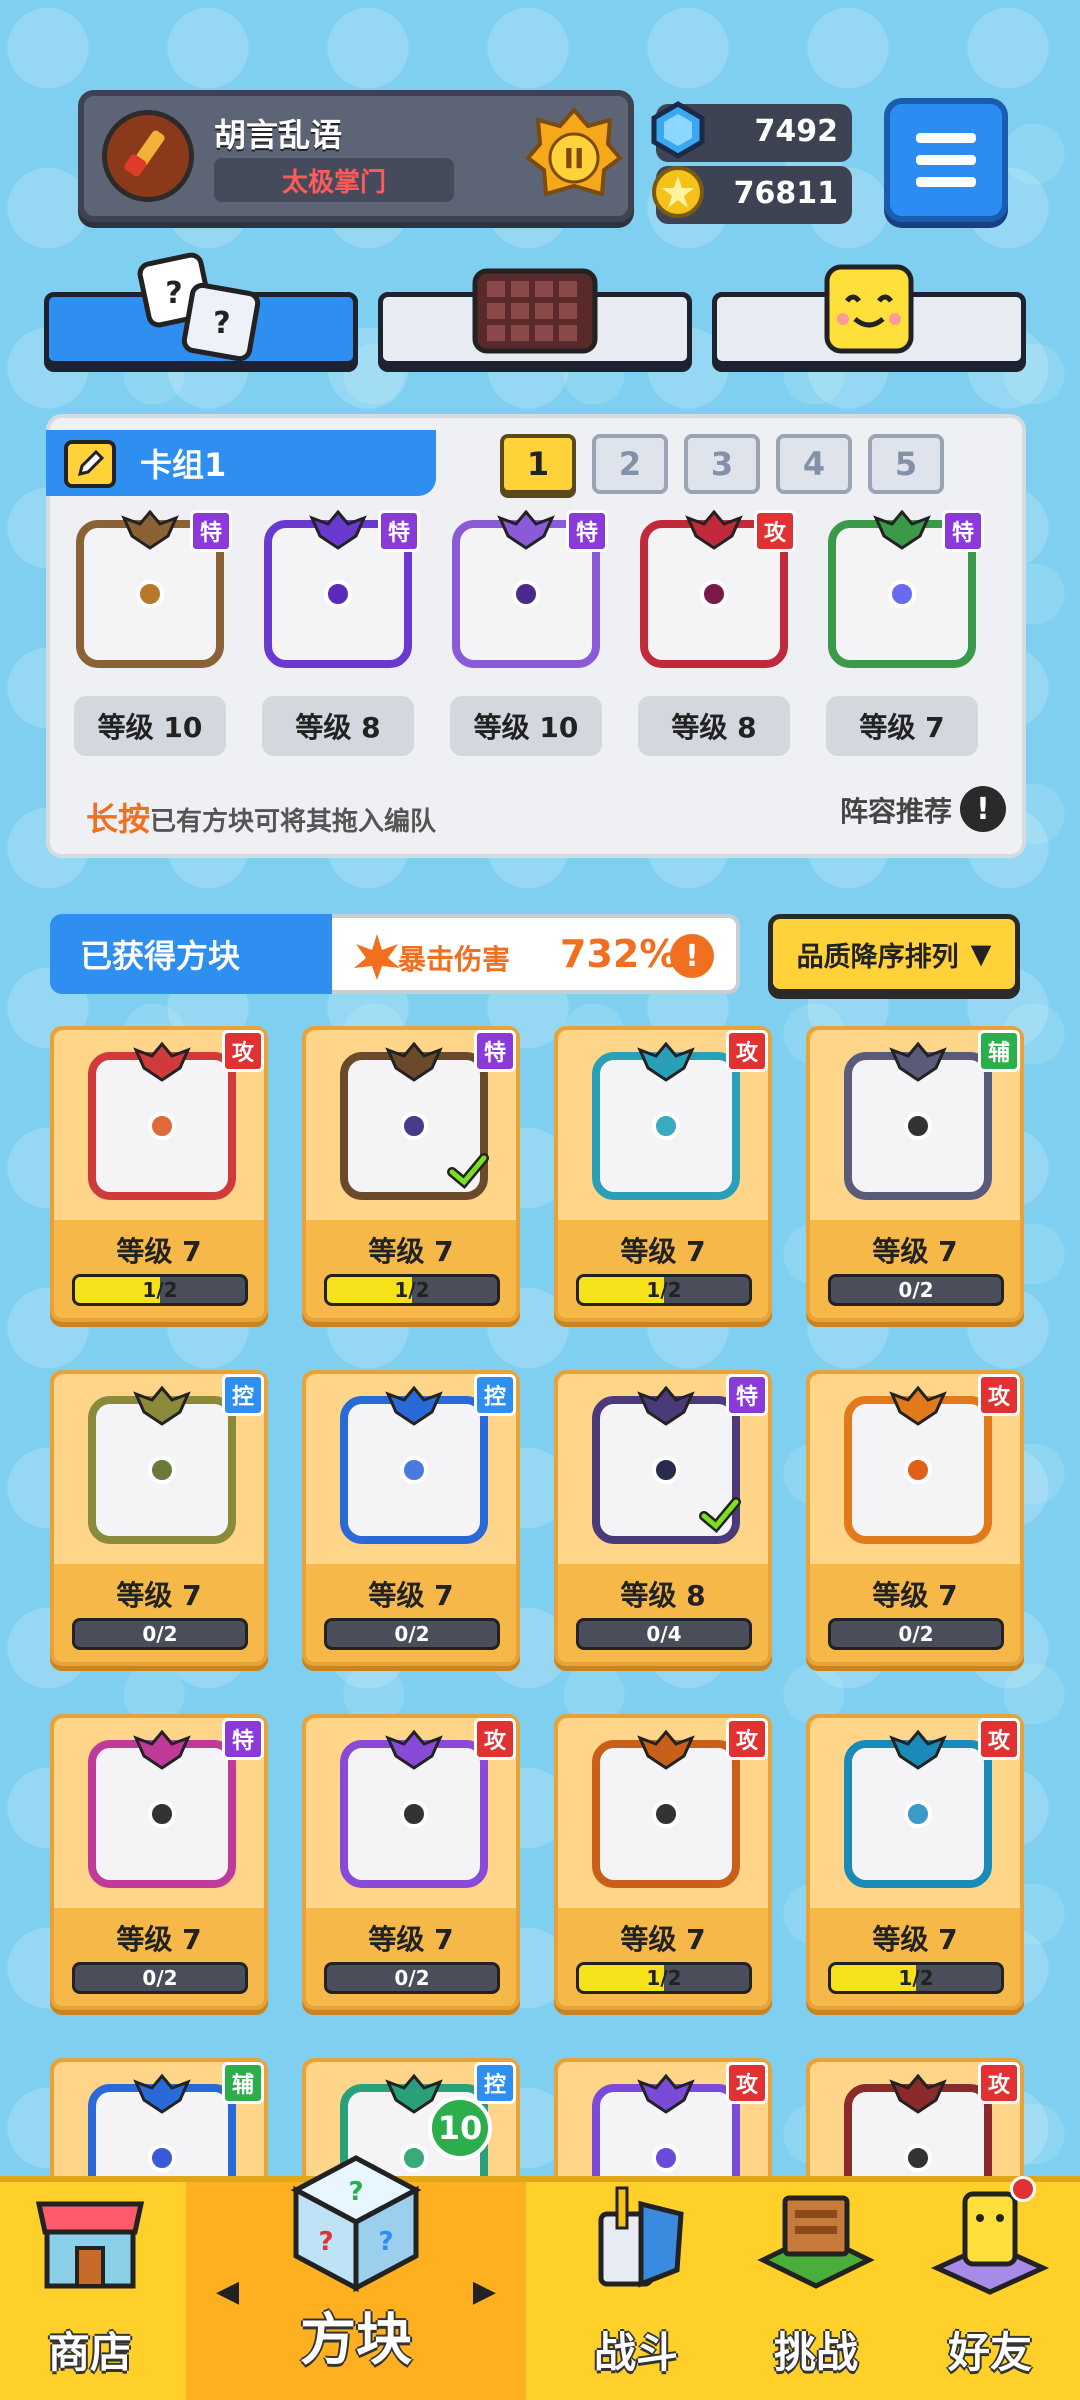 This screenshot has width=1080, height=2400. What do you see at coordinates (869, 309) in the screenshot?
I see `smiley-face-icon` at bounding box center [869, 309].